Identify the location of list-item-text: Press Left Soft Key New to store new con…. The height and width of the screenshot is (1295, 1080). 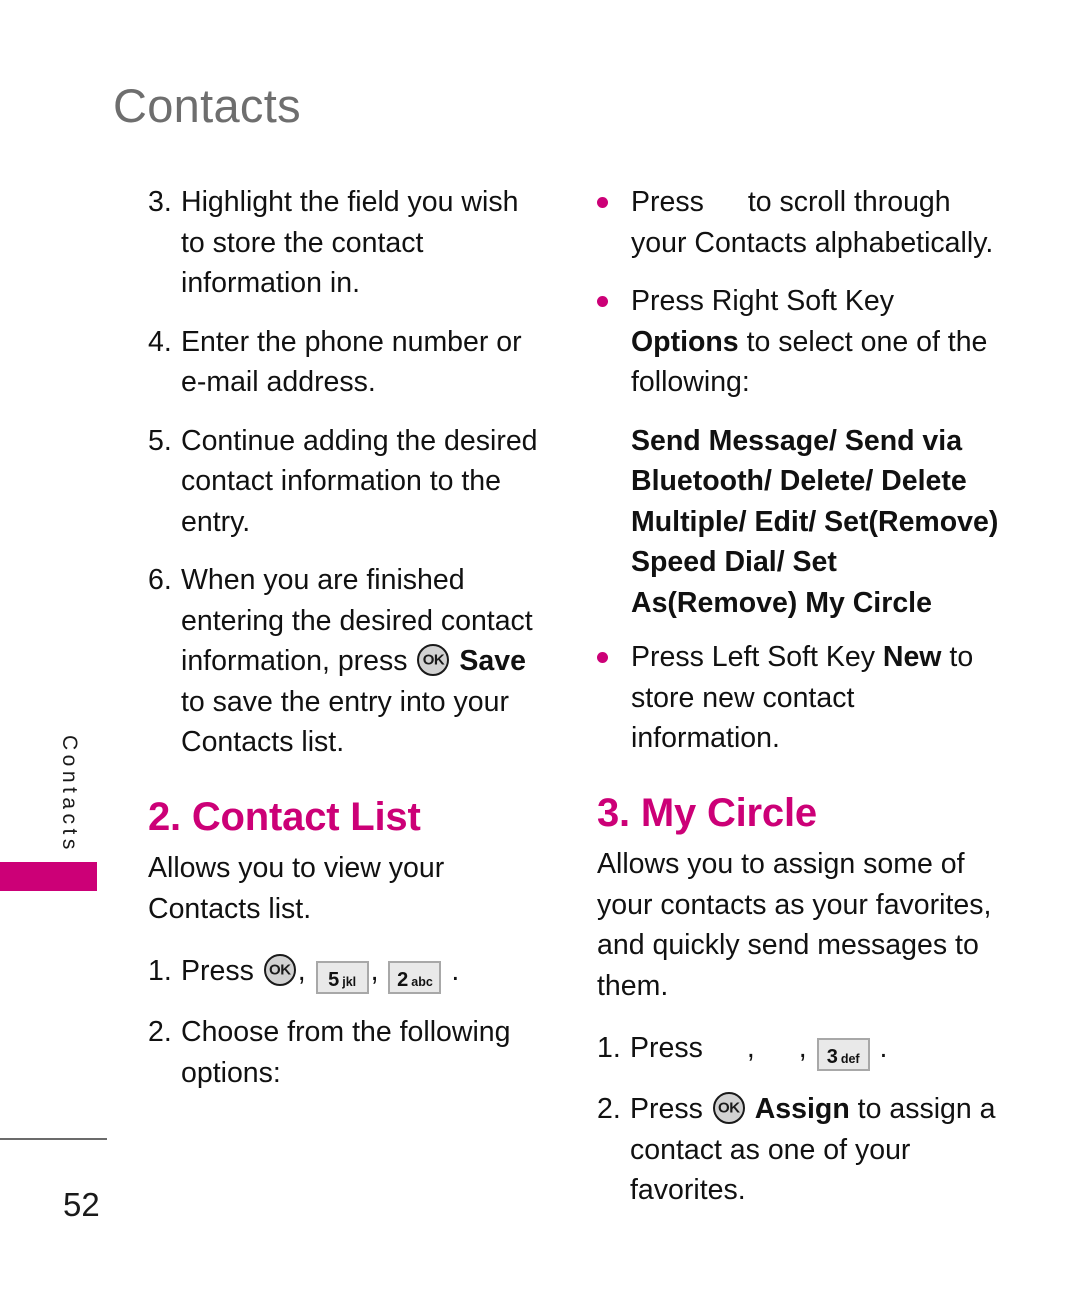
(816, 698).